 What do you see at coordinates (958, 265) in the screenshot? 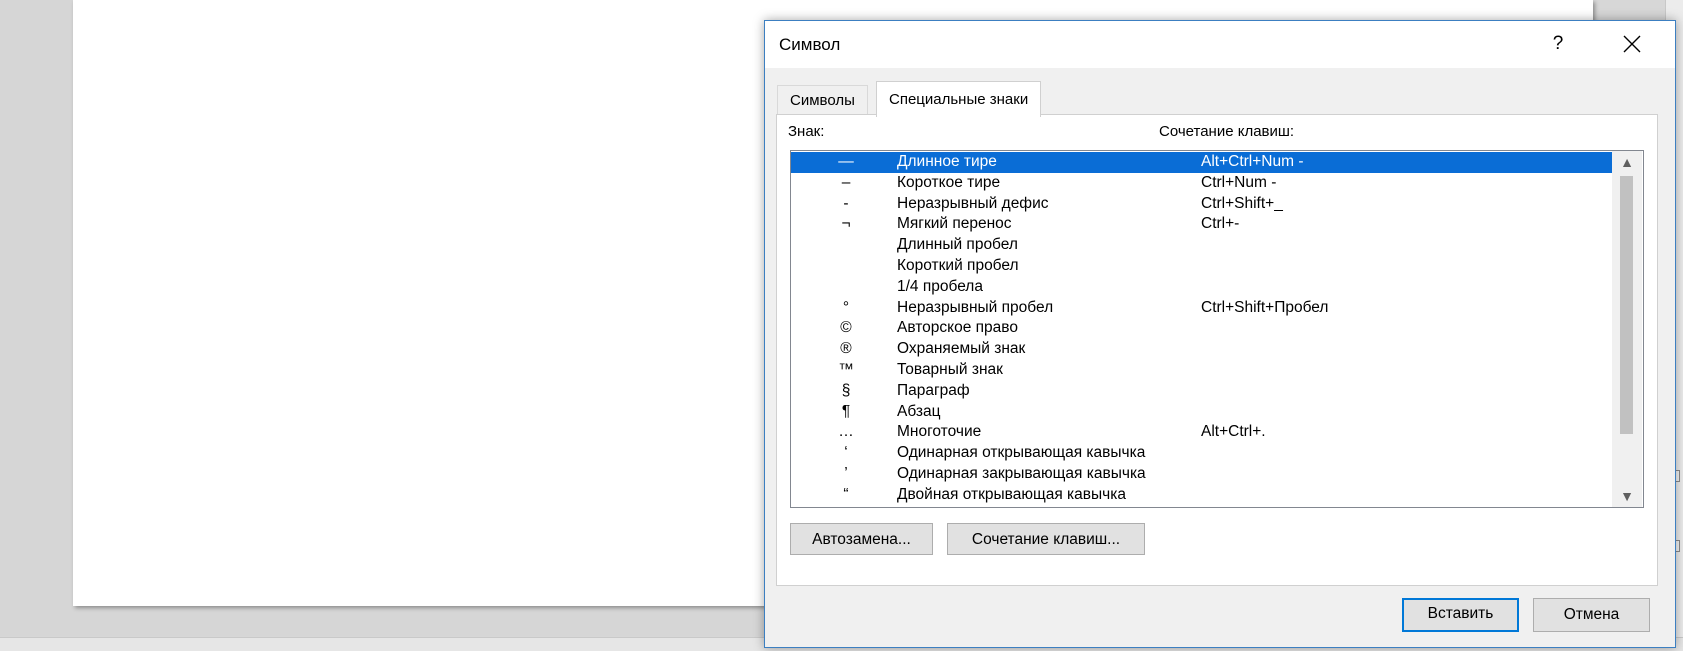
I see `name-cell: Короткий пробел` at bounding box center [958, 265].